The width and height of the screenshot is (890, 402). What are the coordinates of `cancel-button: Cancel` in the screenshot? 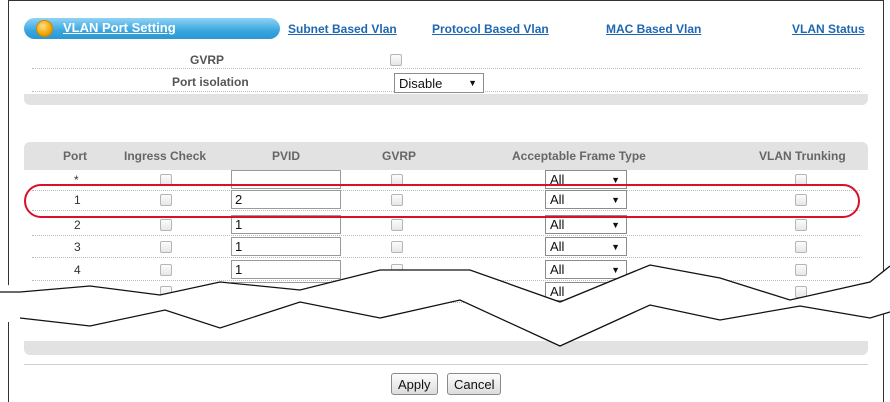 It's located at (474, 384).